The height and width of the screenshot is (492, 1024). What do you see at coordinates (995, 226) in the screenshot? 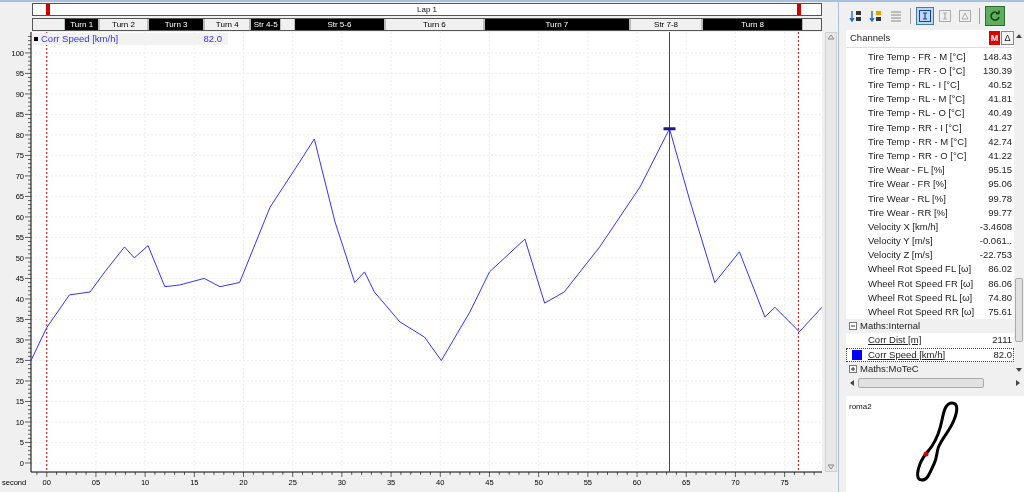
I see `channel-value: -3.4608` at bounding box center [995, 226].